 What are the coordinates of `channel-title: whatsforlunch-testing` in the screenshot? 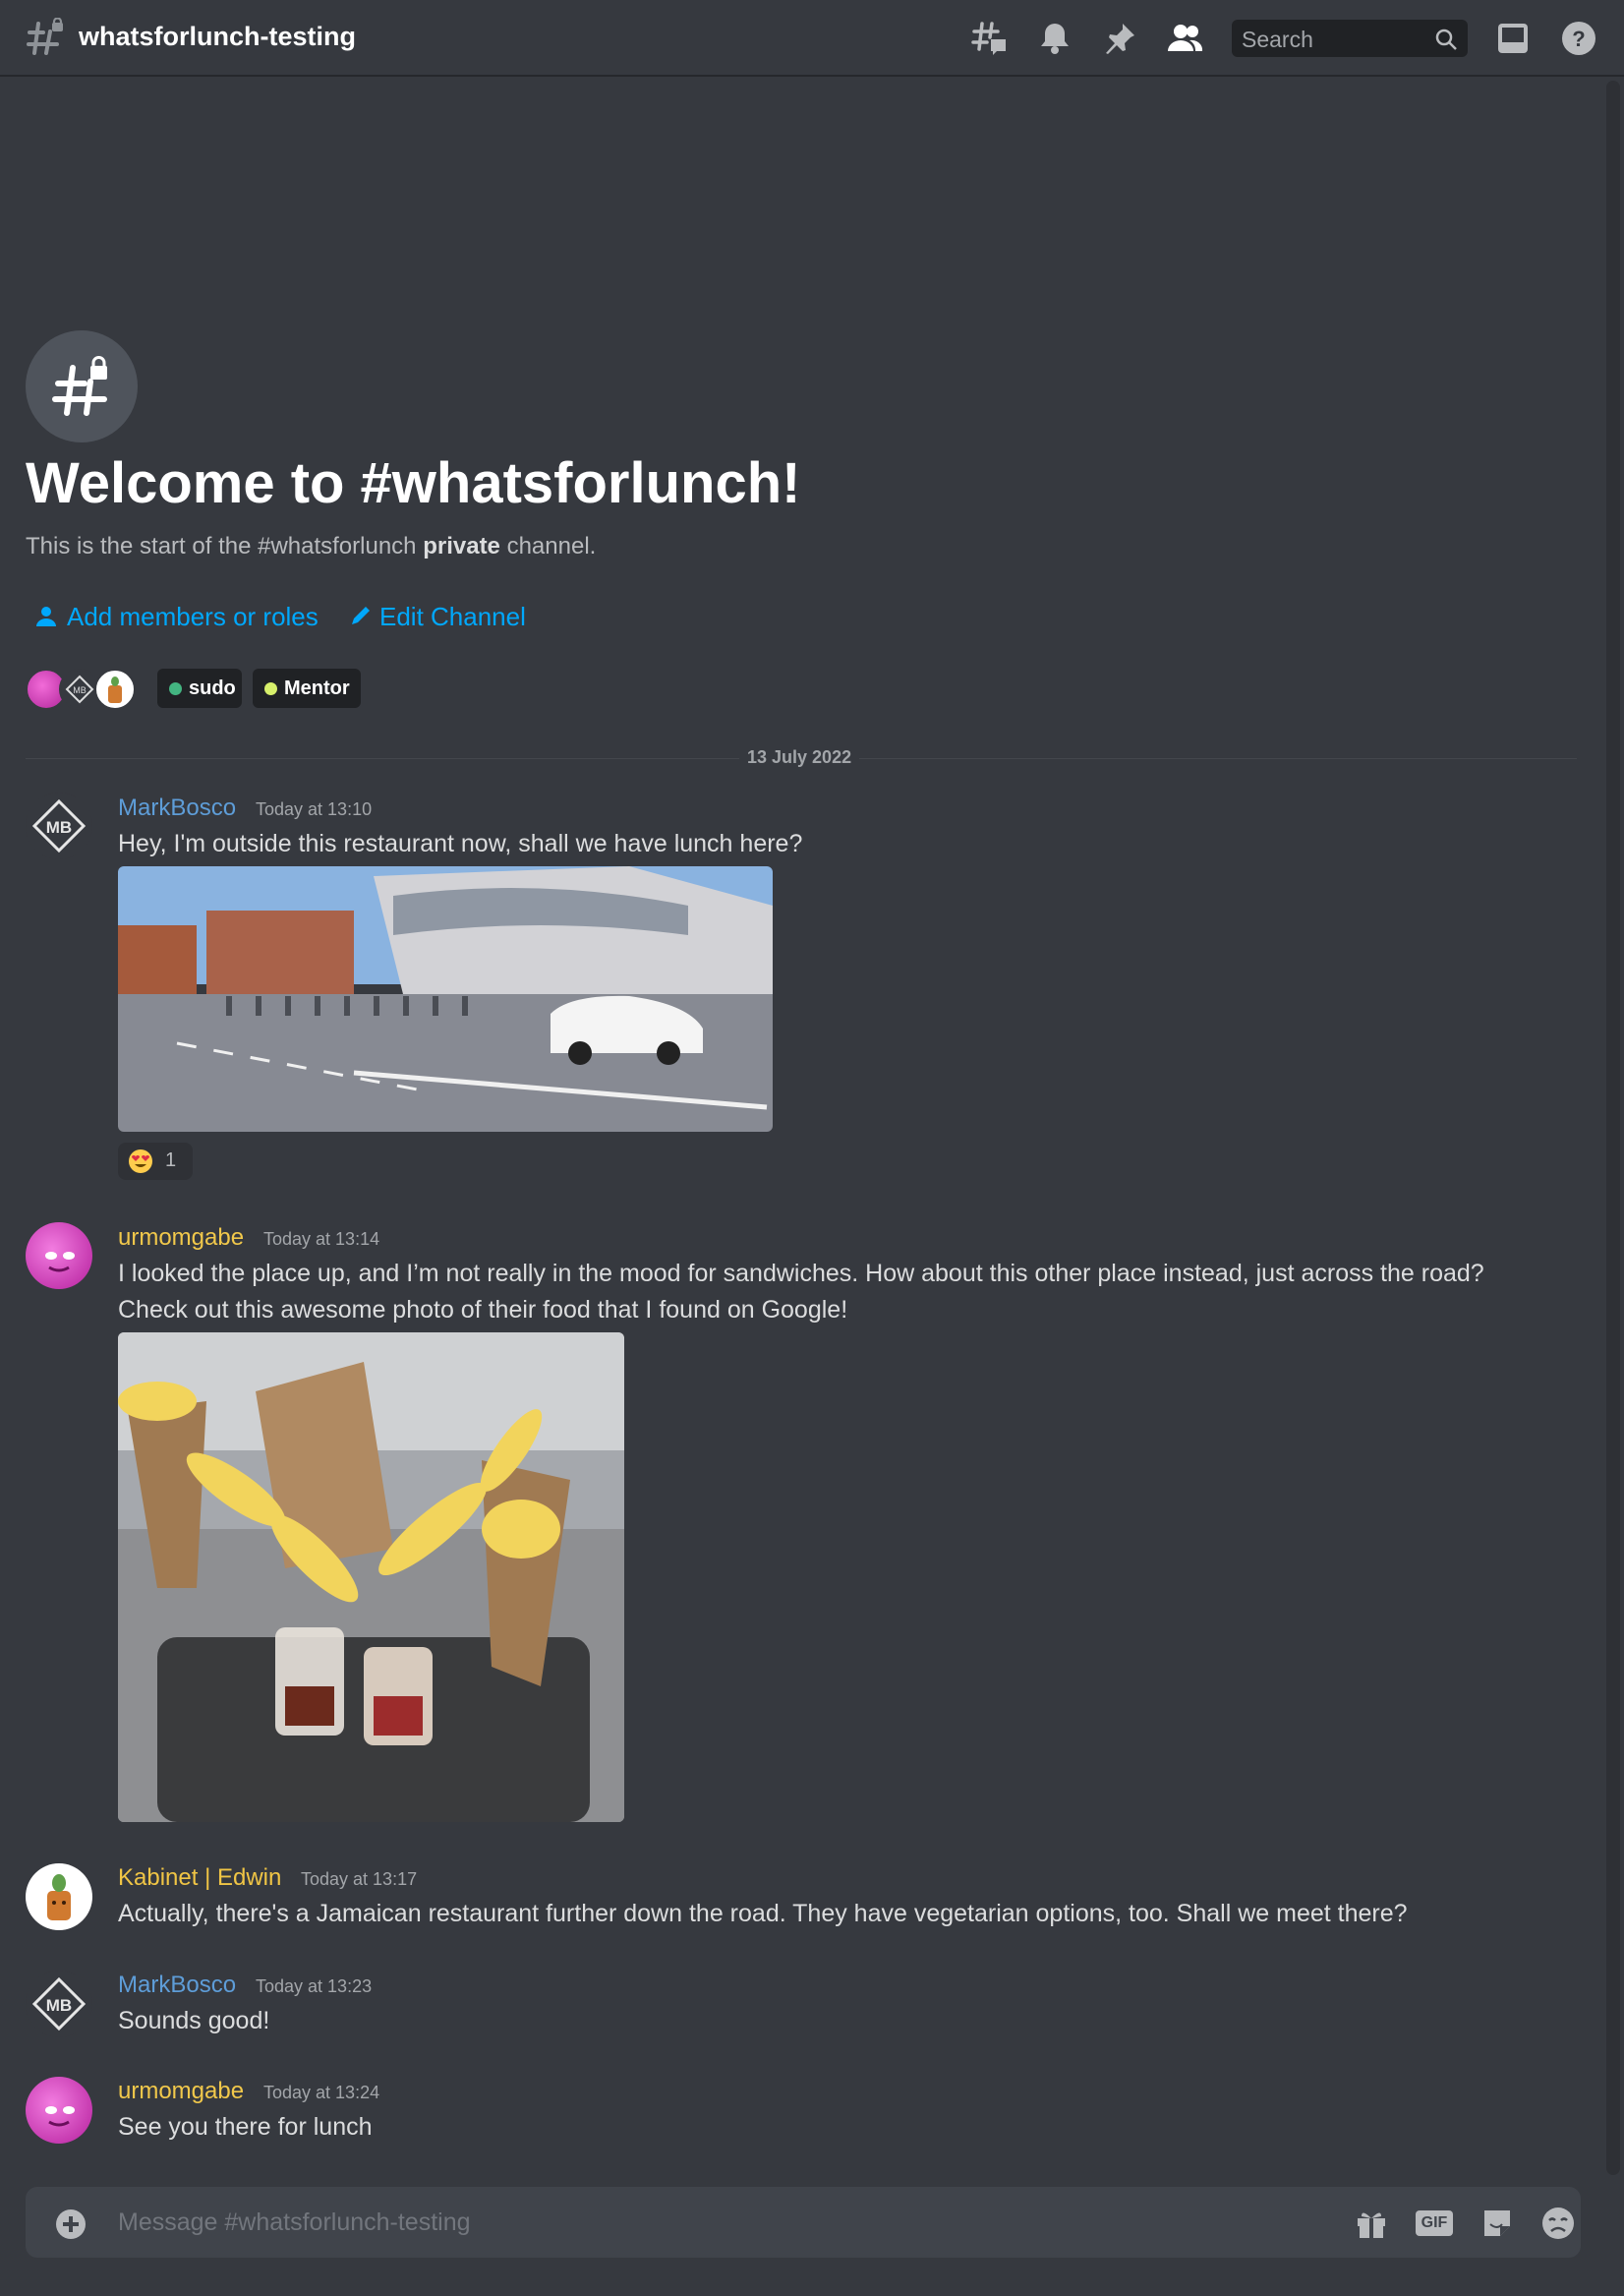 It's located at (217, 36).